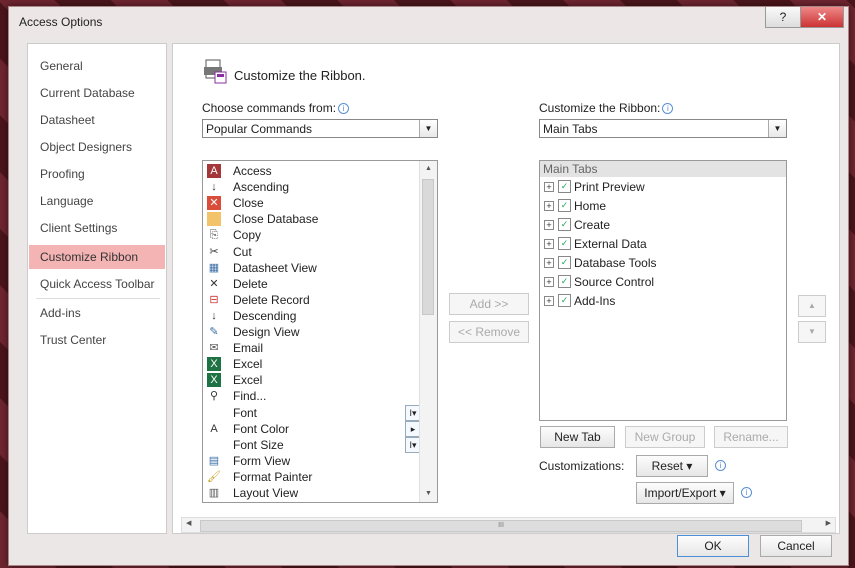 This screenshot has height=568, width=855. What do you see at coordinates (665, 437) in the screenshot?
I see `new-group-button: New Group` at bounding box center [665, 437].